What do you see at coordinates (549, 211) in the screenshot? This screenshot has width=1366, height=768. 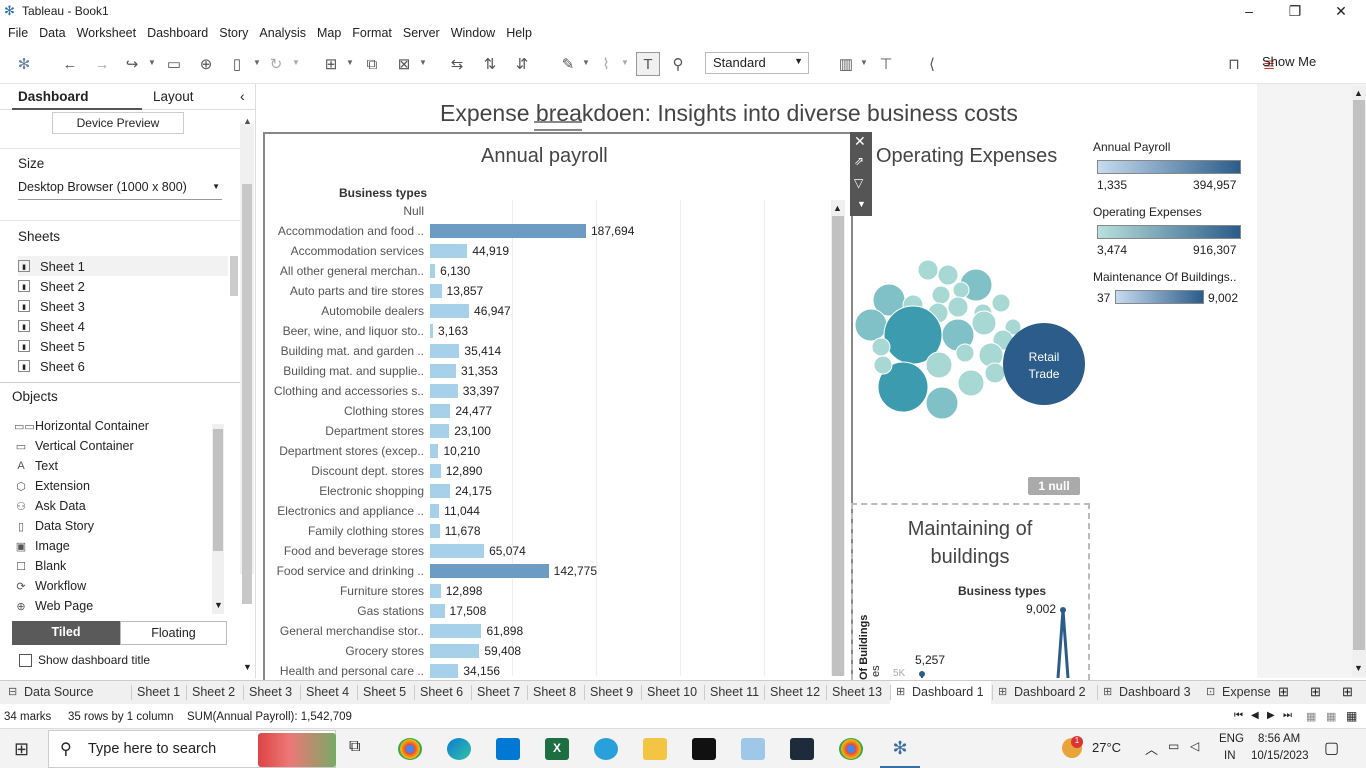 I see `bar-row: Null` at bounding box center [549, 211].